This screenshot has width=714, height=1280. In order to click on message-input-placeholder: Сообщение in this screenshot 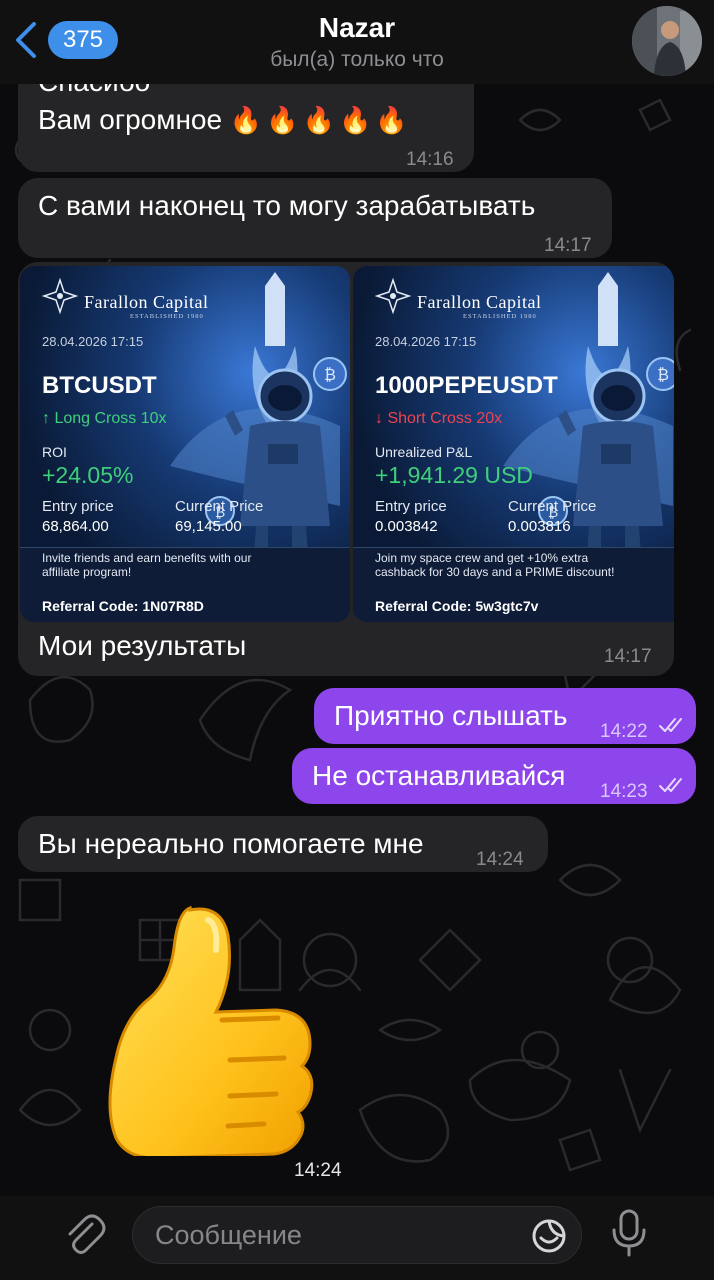, I will do `click(228, 1235)`.